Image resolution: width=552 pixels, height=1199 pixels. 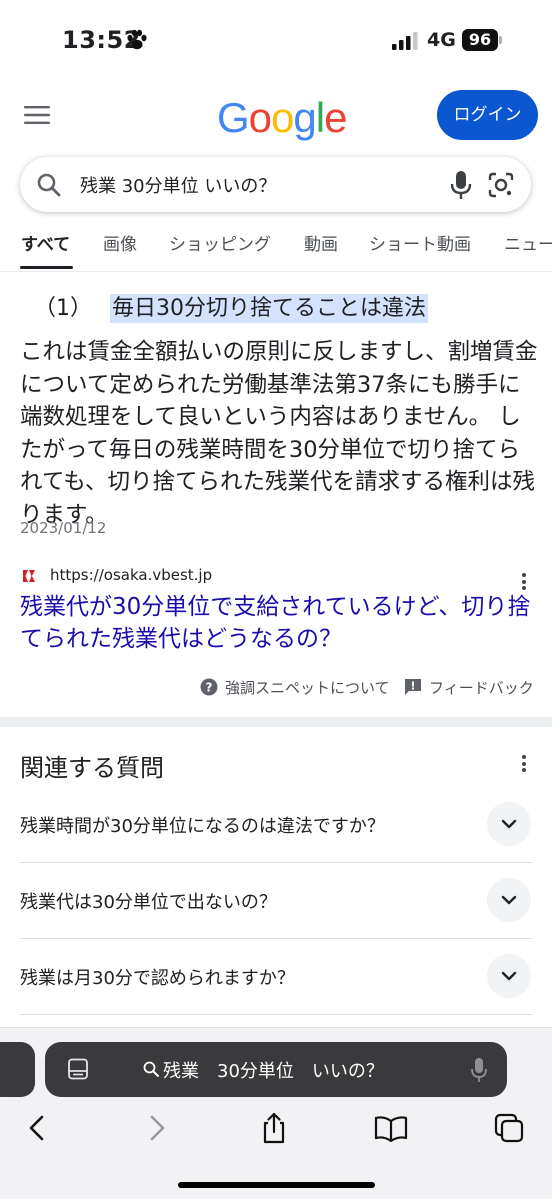 I want to click on snippet-heading: （1） 毎日30分切り捨てることは違法, so click(x=231, y=306).